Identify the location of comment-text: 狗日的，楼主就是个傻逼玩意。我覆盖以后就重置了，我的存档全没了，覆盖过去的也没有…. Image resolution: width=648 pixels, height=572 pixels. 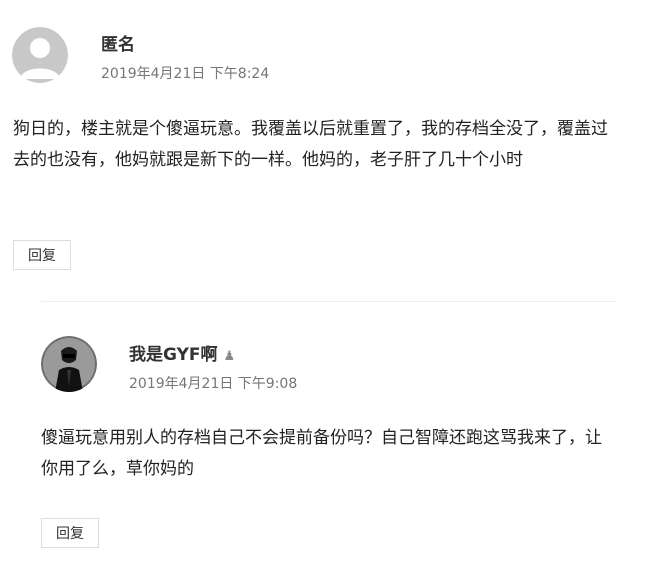
(310, 144).